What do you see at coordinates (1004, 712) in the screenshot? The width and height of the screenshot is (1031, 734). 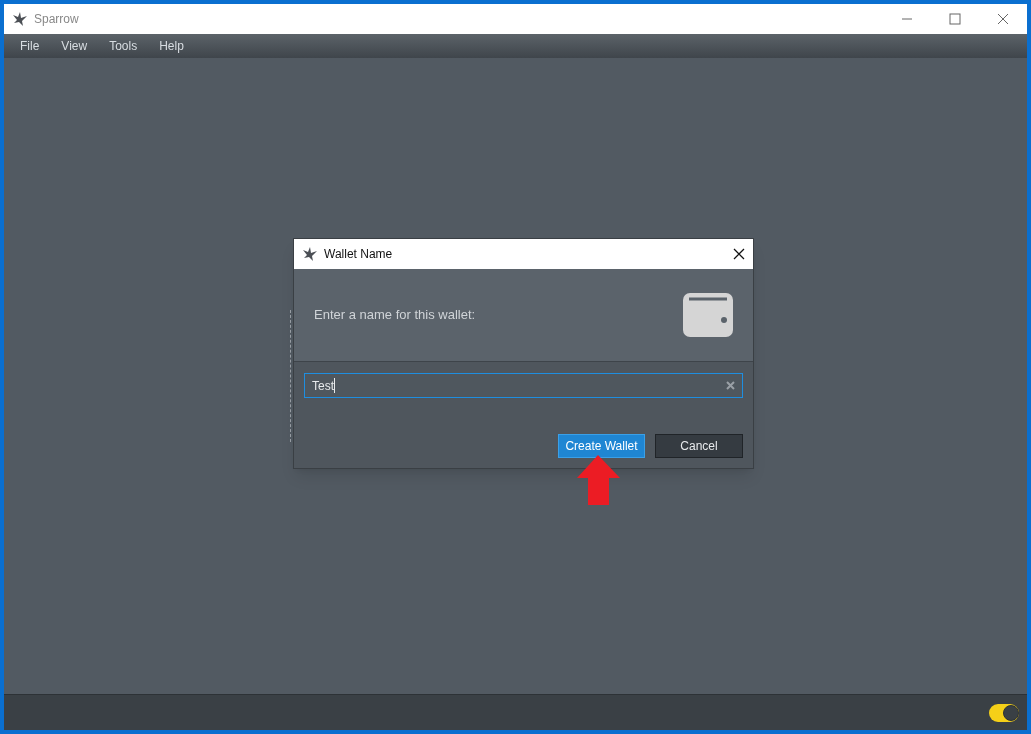 I see `theme-toggle` at bounding box center [1004, 712].